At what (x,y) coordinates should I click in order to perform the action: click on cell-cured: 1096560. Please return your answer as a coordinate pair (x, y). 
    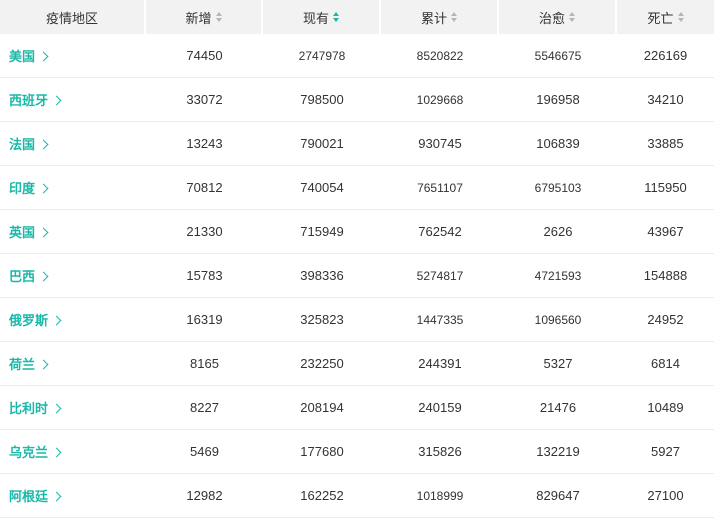
    Looking at the image, I should click on (558, 319).